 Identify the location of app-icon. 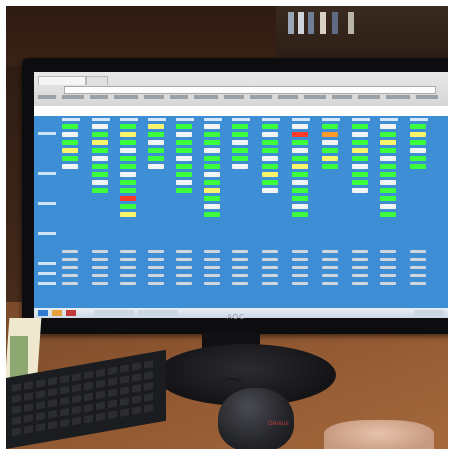
(71, 313).